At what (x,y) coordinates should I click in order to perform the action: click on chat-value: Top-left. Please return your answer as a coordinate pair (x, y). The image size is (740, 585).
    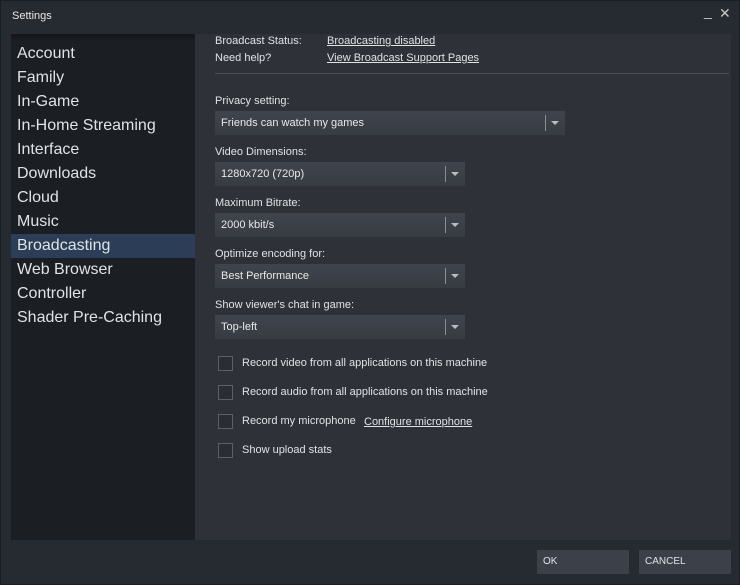
    Looking at the image, I should click on (239, 327).